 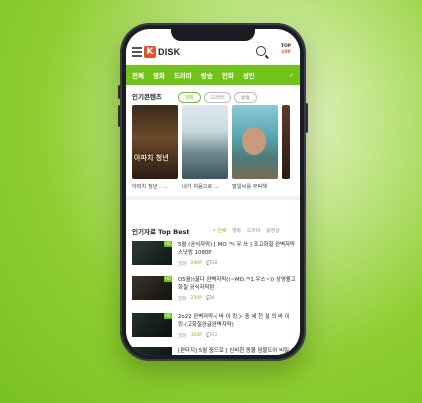 What do you see at coordinates (207, 75) in the screenshot?
I see `nav-item-broadcast: 방송` at bounding box center [207, 75].